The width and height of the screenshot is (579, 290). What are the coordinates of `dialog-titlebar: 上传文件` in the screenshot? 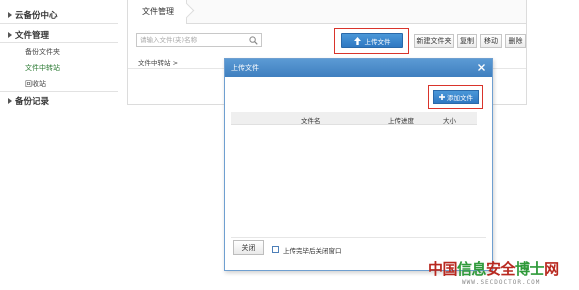 It's located at (358, 68).